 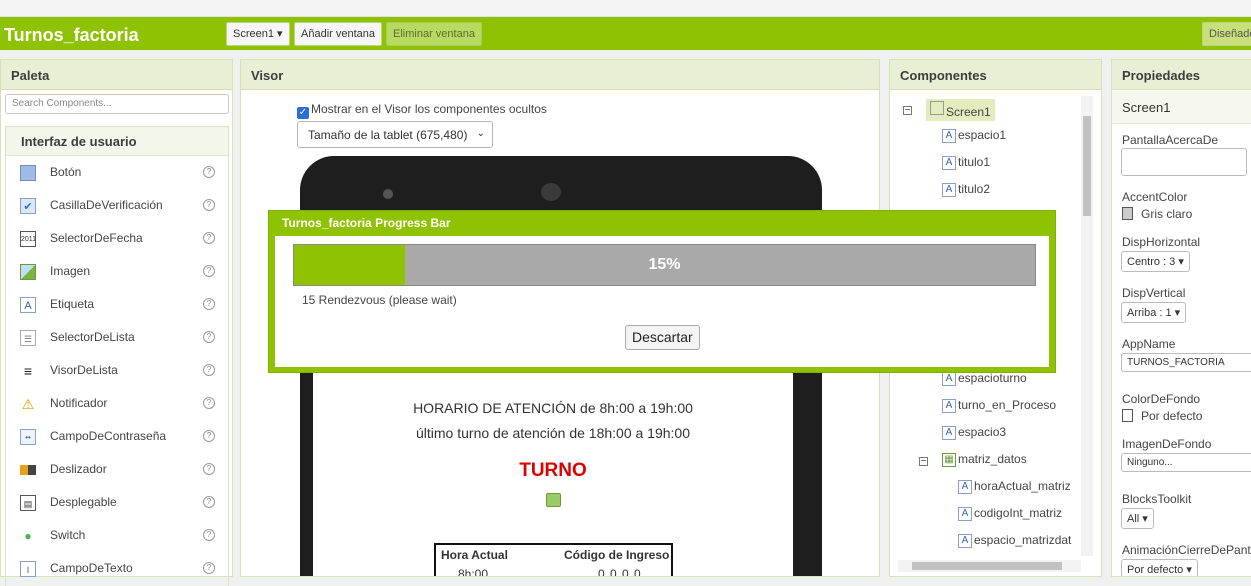 What do you see at coordinates (473, 572) in the screenshot?
I see `table-cell-hour: 8h:00` at bounding box center [473, 572].